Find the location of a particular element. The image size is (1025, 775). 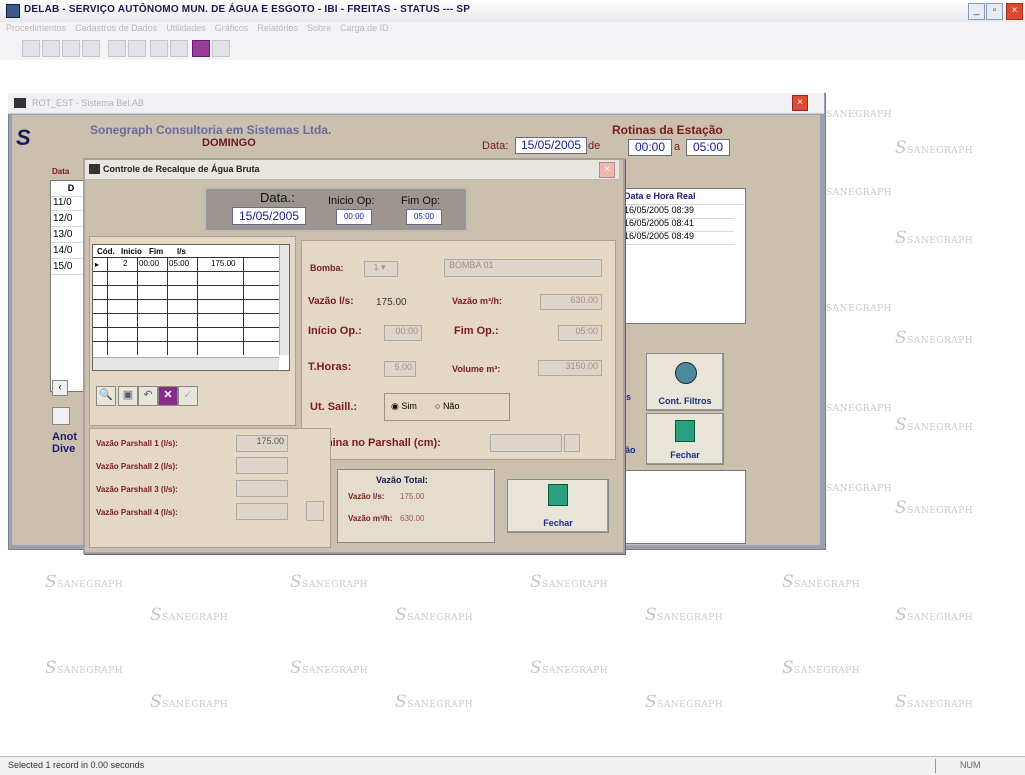

inicio-op2-field: 00:00 is located at coordinates (403, 333).